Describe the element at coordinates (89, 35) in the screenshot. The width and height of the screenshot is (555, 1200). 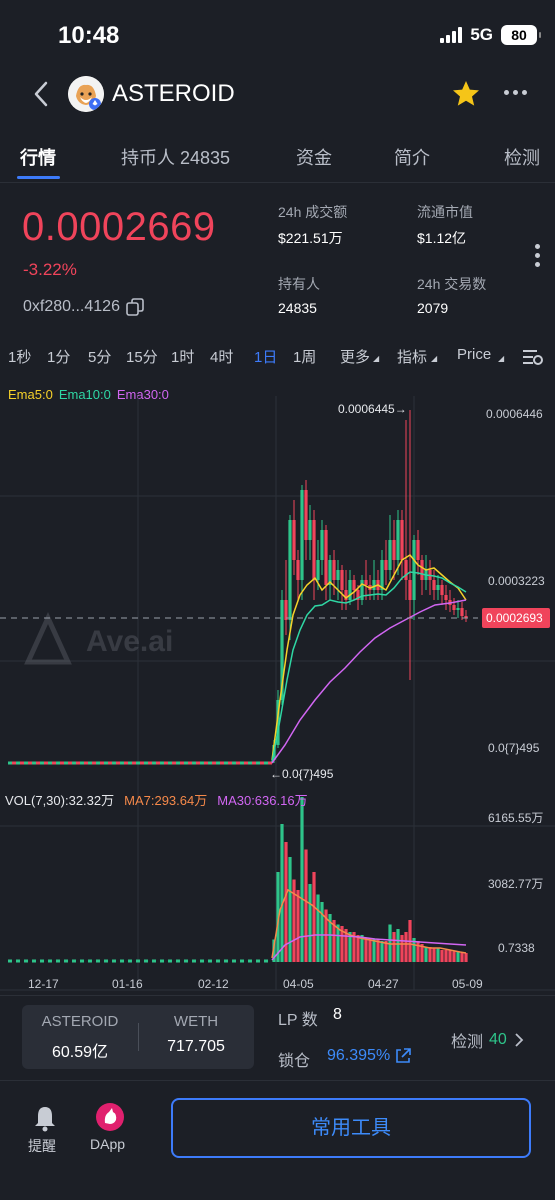
I see `status-time: 10:48` at that location.